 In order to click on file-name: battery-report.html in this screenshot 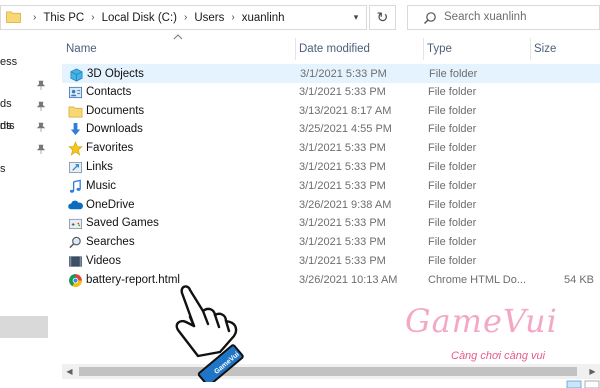, I will do `click(133, 279)`.